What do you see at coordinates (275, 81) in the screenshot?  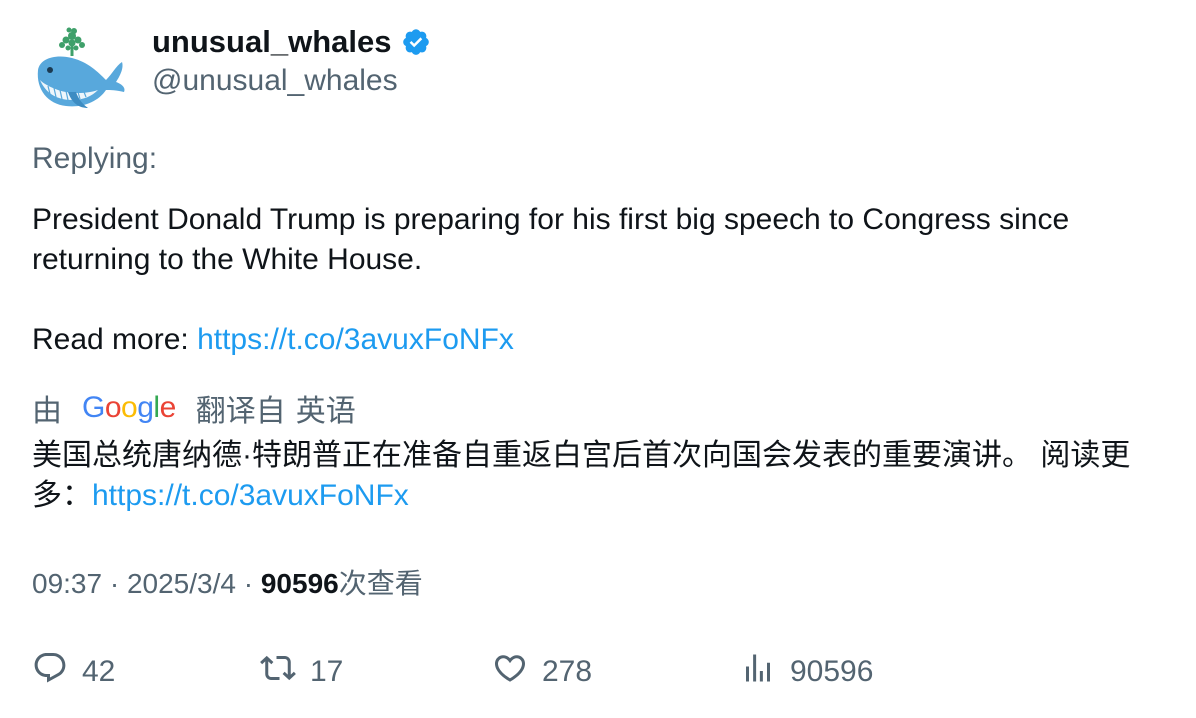 I see `author-handle: @unusual_whales` at bounding box center [275, 81].